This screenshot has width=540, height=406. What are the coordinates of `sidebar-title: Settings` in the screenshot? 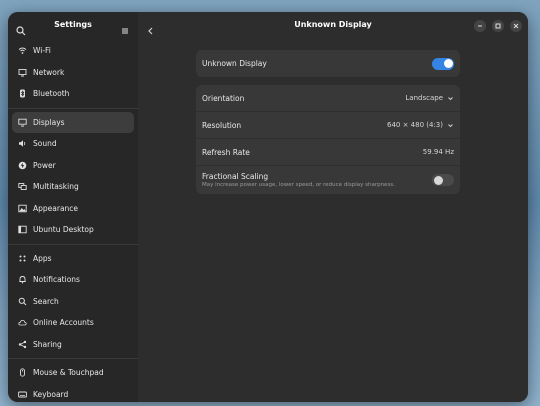 It's located at (73, 24).